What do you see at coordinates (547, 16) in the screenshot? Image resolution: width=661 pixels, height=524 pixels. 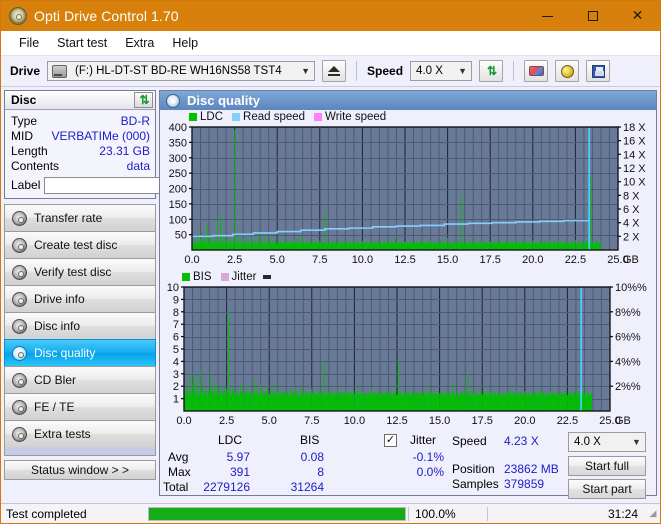 I see `minimize-button` at bounding box center [547, 16].